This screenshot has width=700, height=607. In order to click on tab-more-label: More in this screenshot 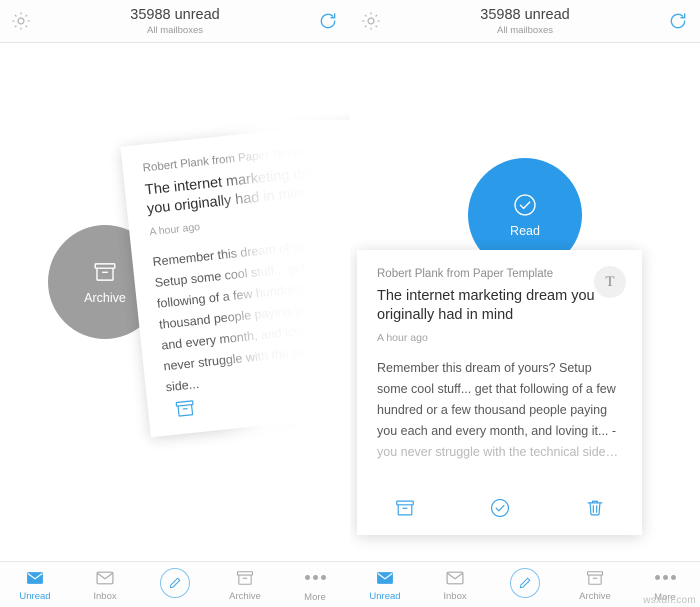, I will do `click(315, 597)`.